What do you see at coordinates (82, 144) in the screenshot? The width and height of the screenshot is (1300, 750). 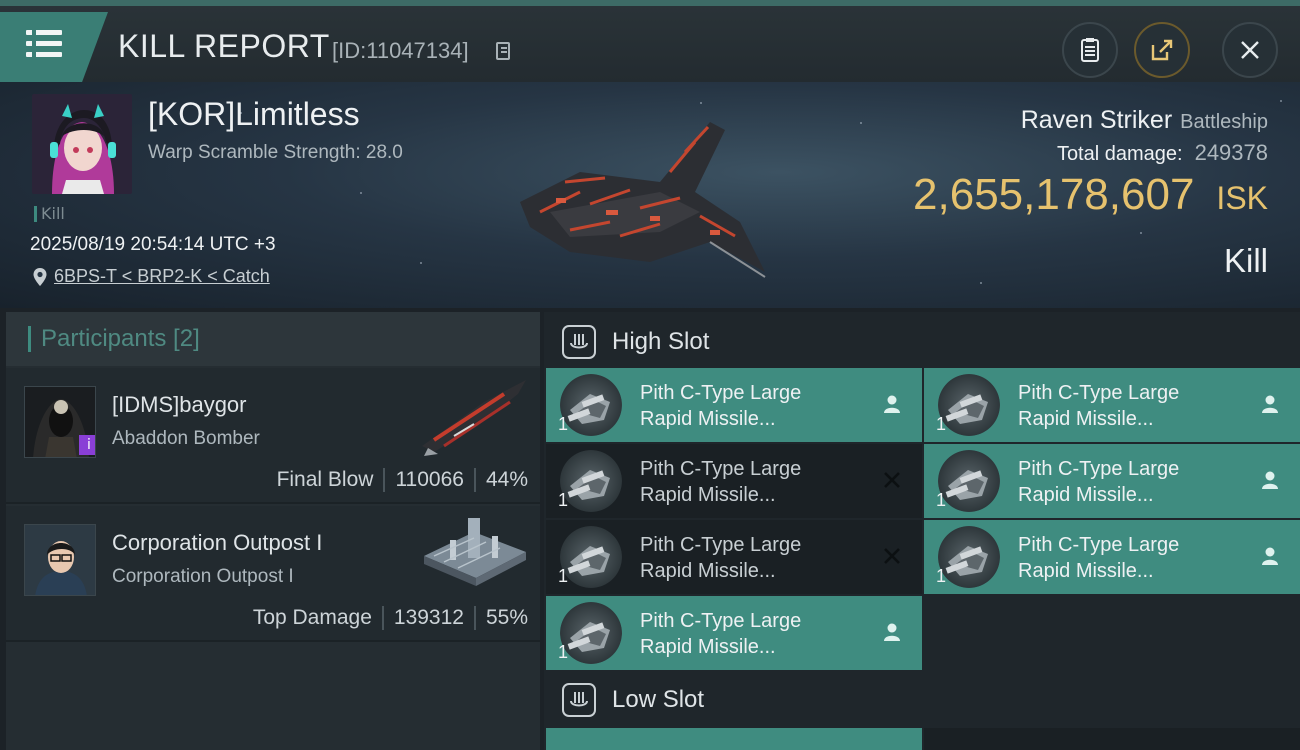 I see `pilot-avatar` at bounding box center [82, 144].